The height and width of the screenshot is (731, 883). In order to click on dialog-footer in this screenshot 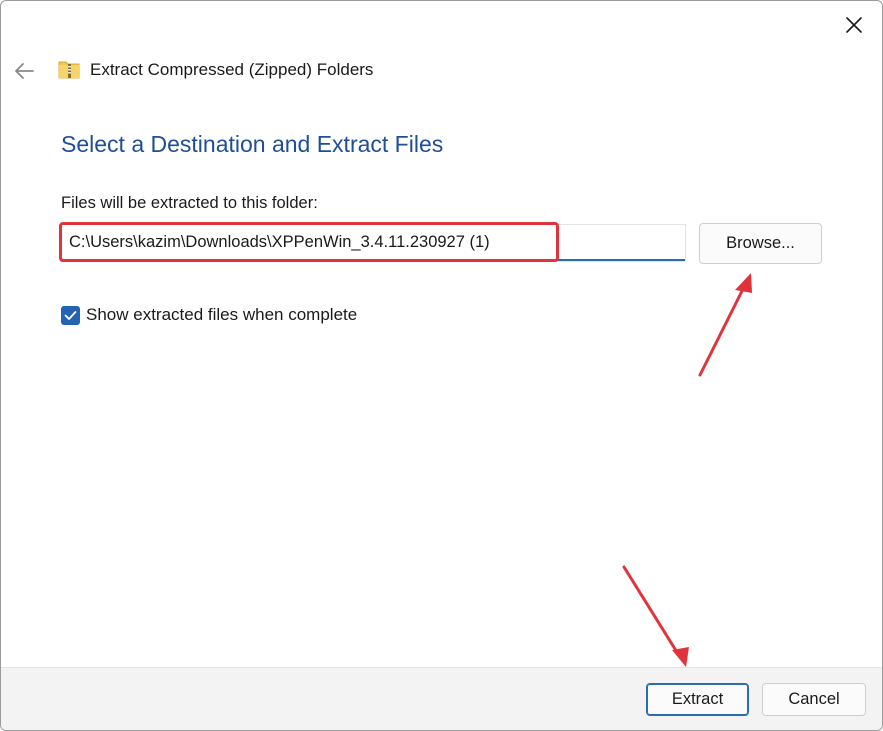, I will do `click(441, 698)`.